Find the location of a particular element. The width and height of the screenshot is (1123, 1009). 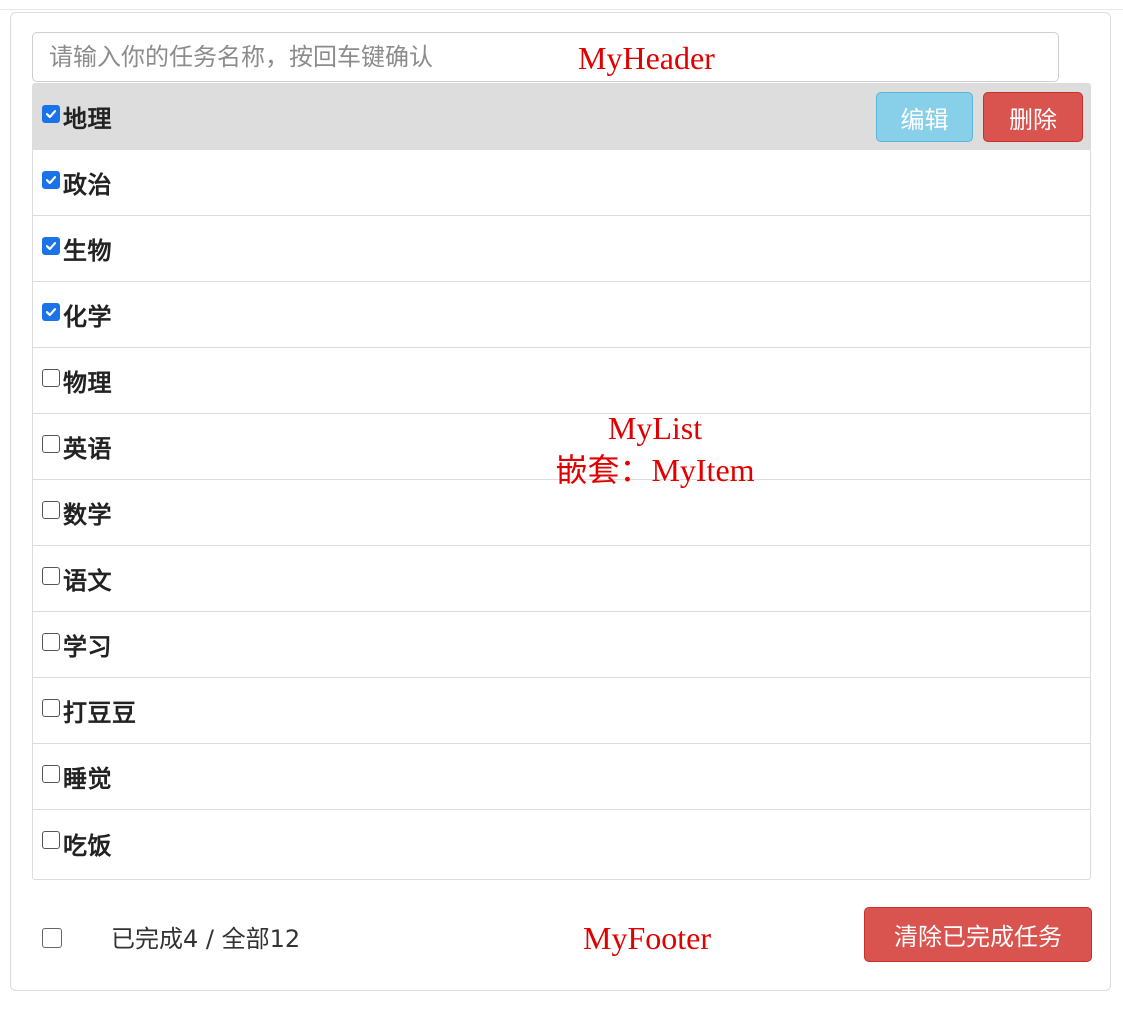

annotation-mylist-line2: 嵌套：MyItem is located at coordinates (655, 469).